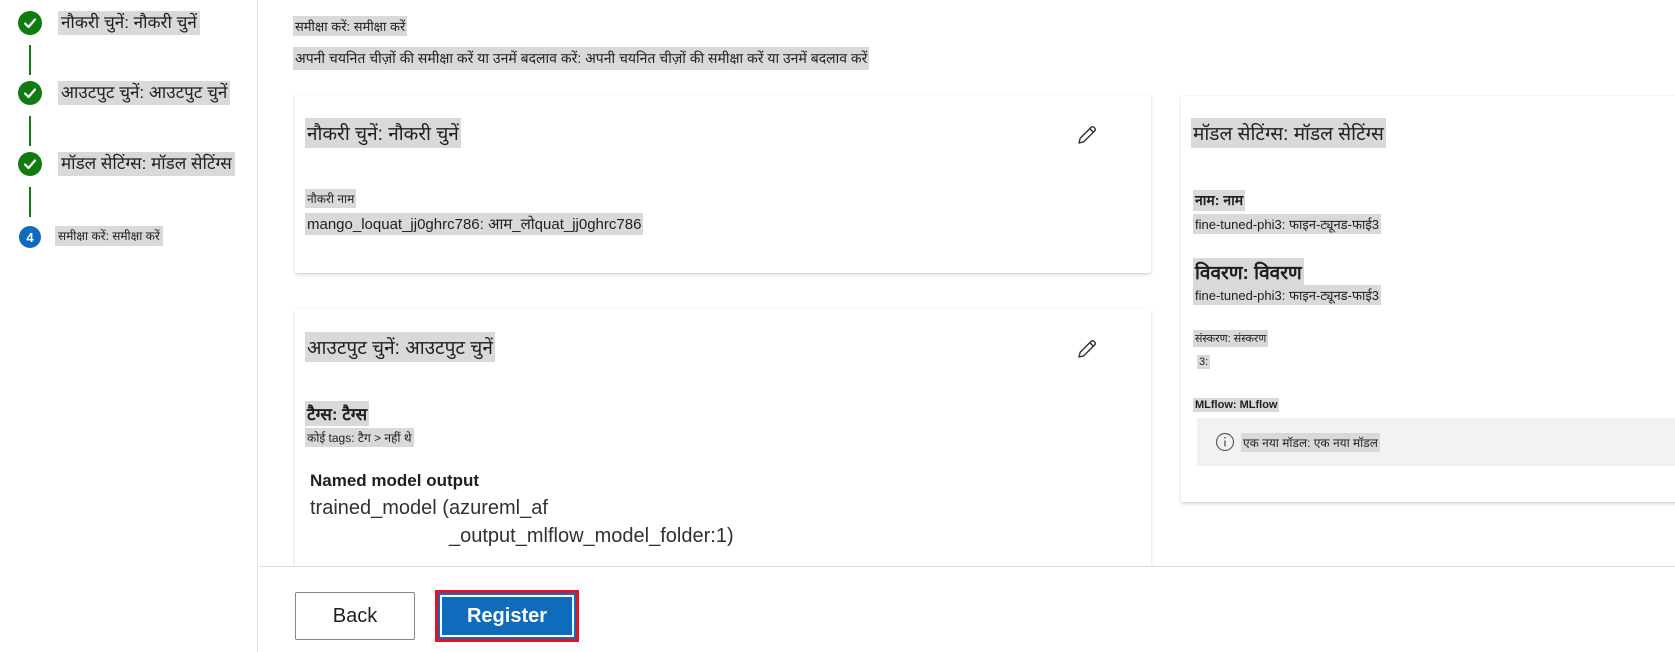  Describe the element at coordinates (350, 26) in the screenshot. I see `page-title: समीक्षा करें` at that location.